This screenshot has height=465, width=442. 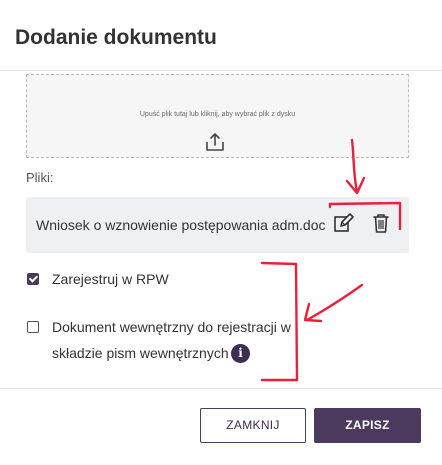 I want to click on annotation-arrow-left, so click(x=333, y=303).